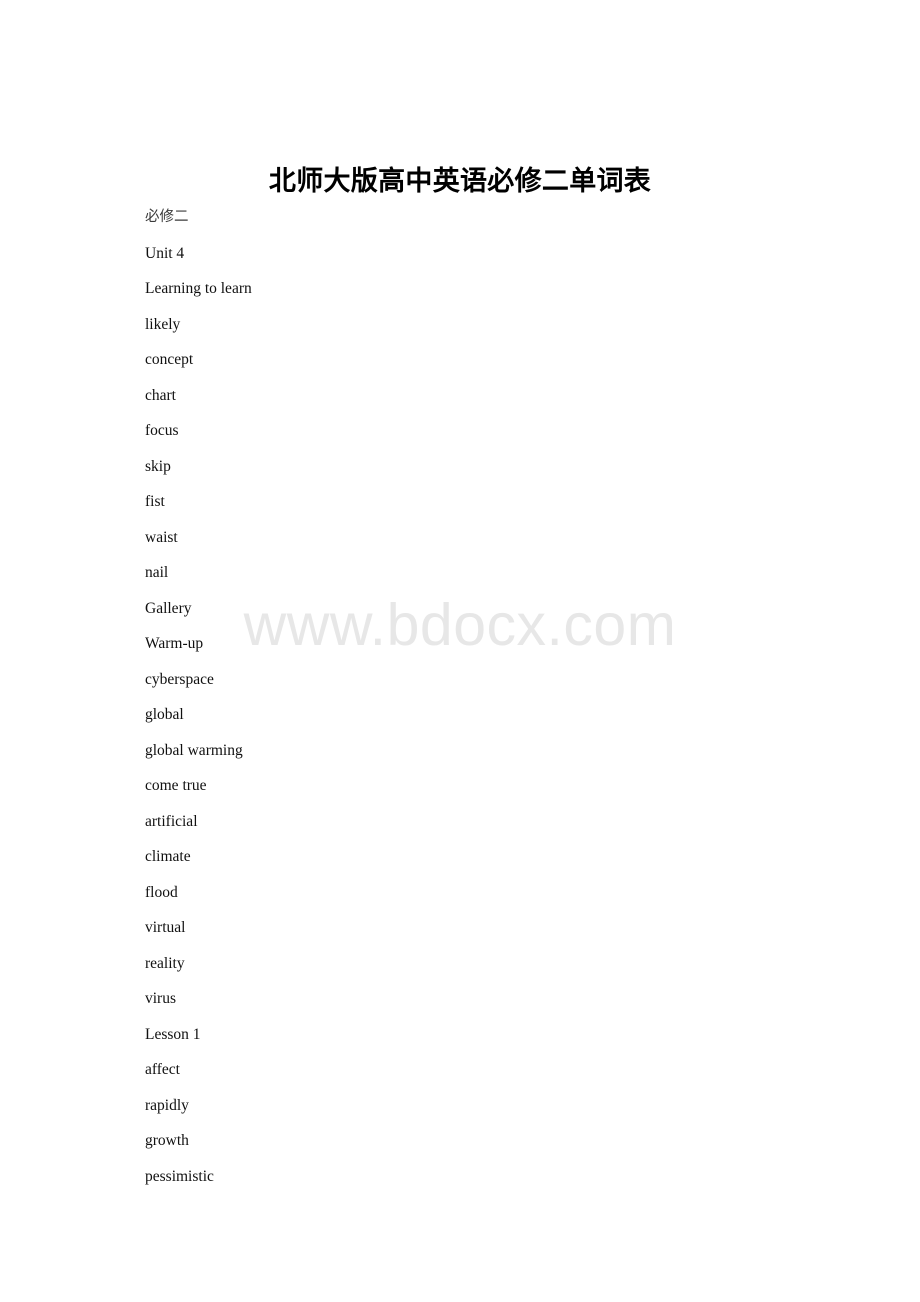 The image size is (920, 1302). I want to click on word-list-item: affect, so click(162, 1069).